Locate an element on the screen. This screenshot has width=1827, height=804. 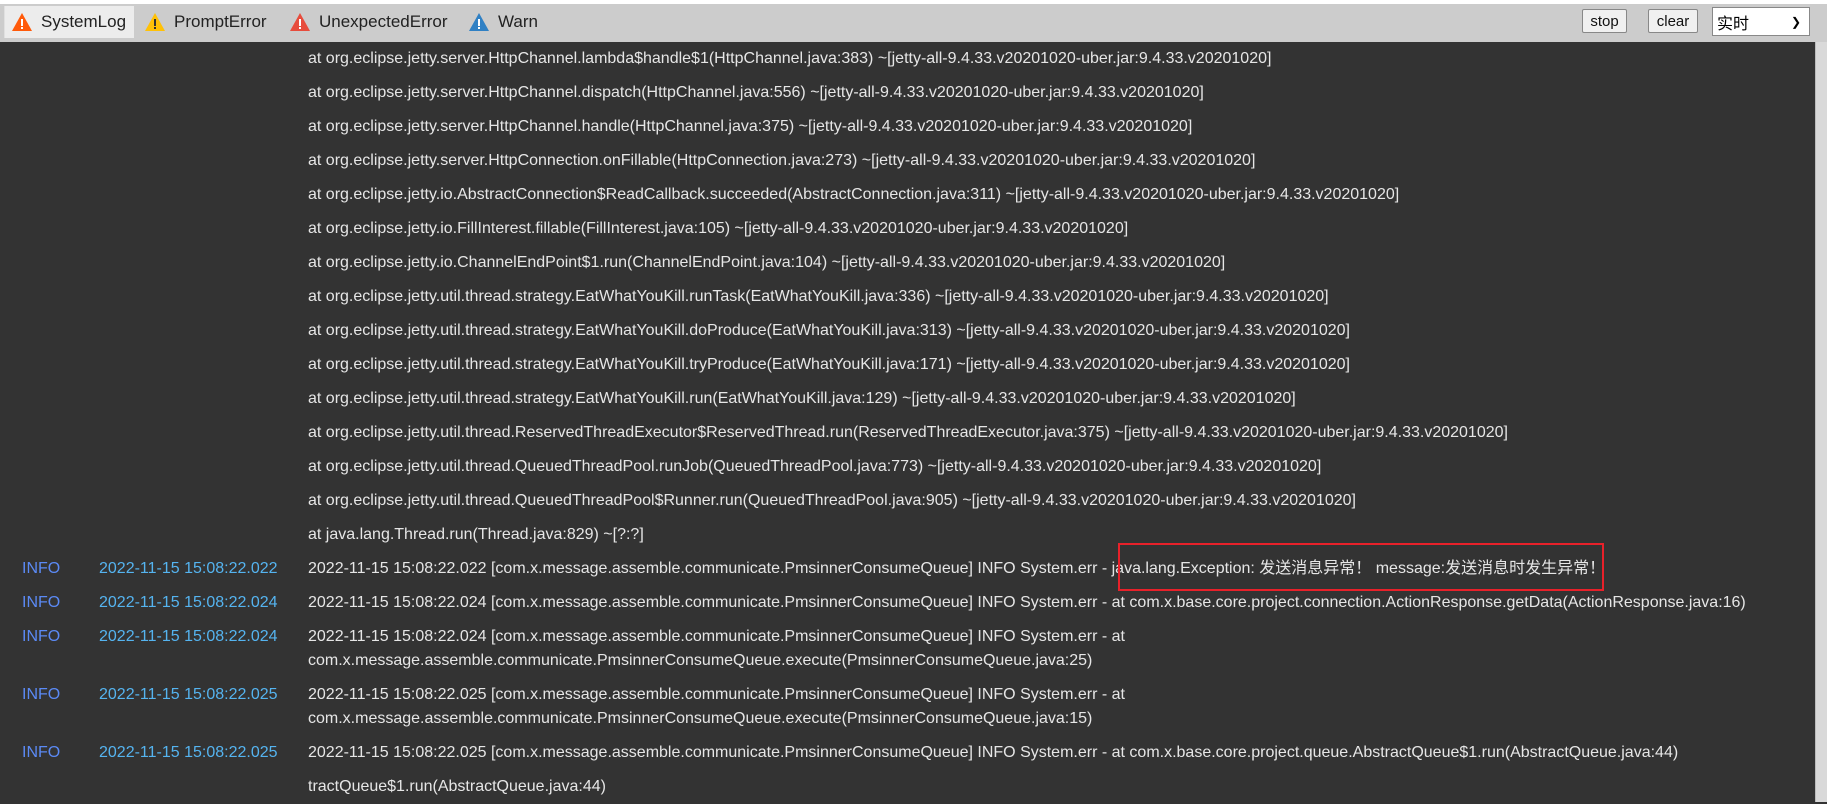
tab-systemlog: SystemLog is located at coordinates (69, 22).